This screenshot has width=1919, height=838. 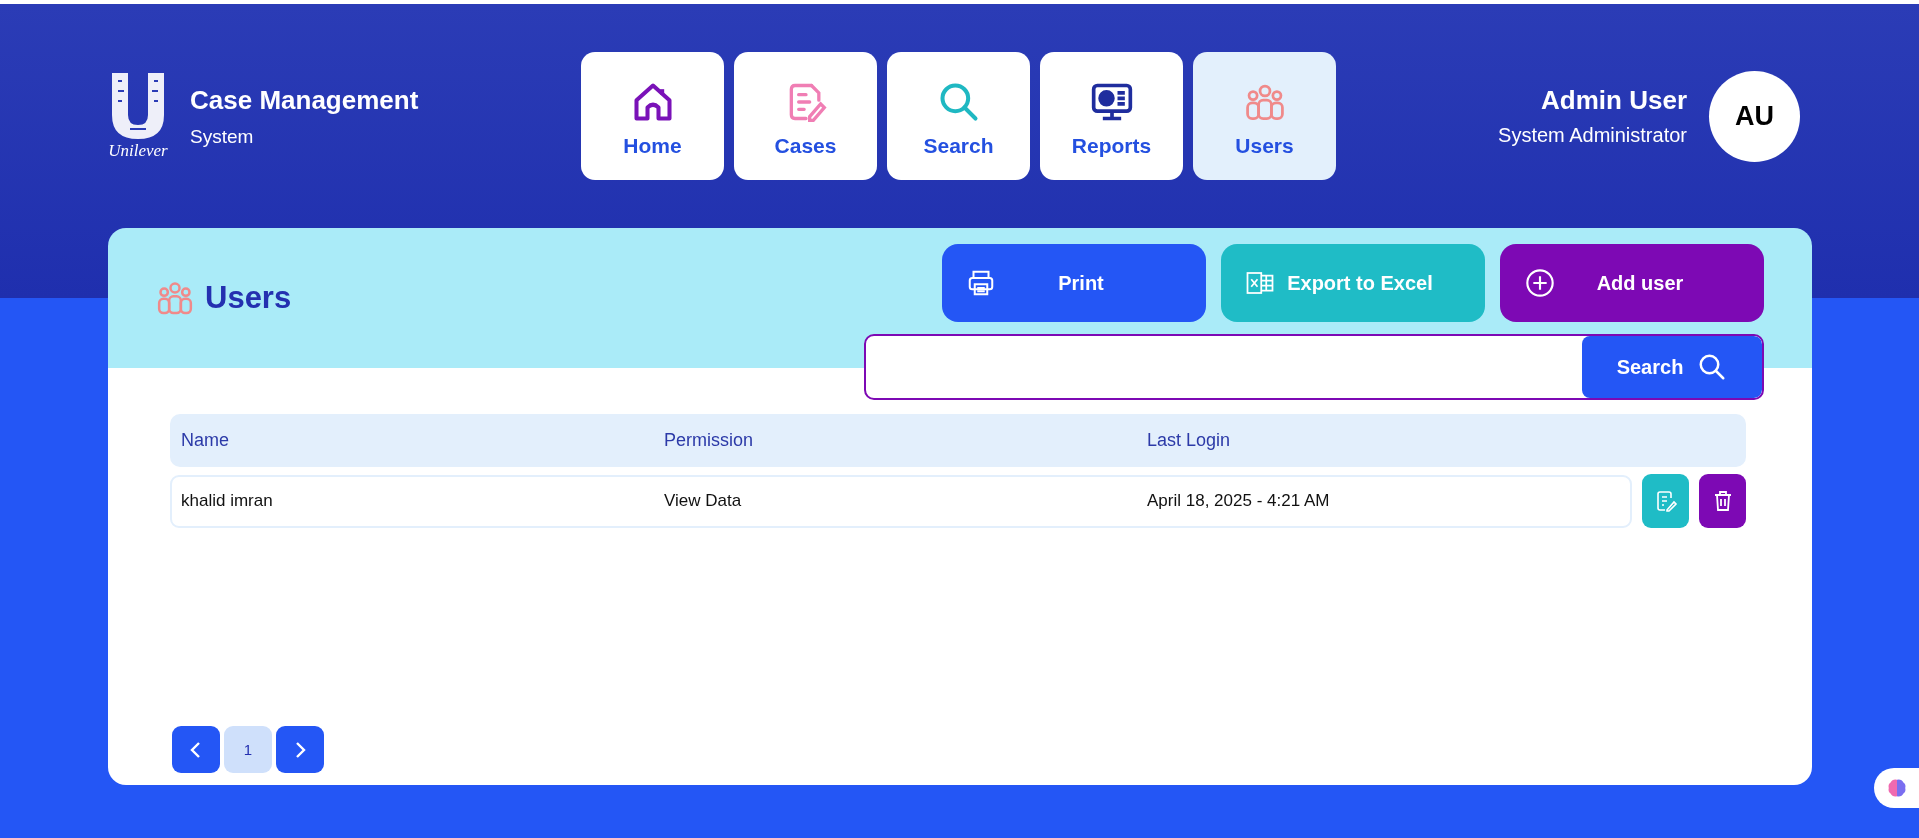 I want to click on page-button: 1, so click(x=248, y=749).